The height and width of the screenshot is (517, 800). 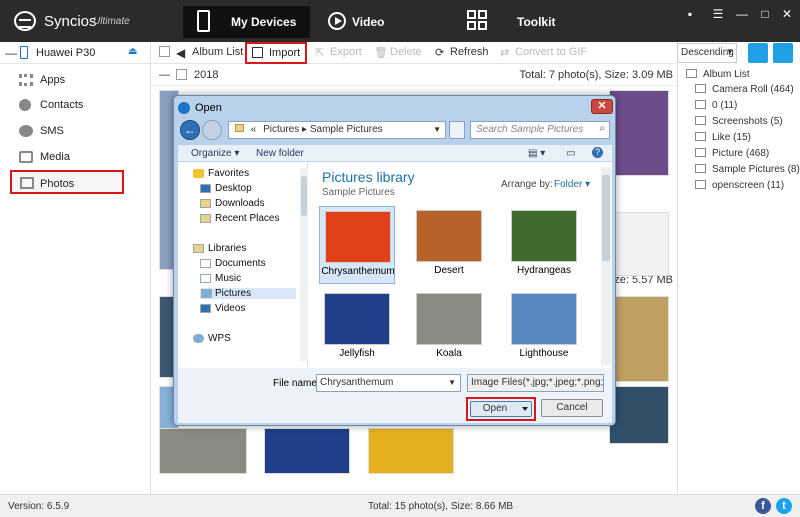 I want to click on calendar-view-icon, so click(x=758, y=53).